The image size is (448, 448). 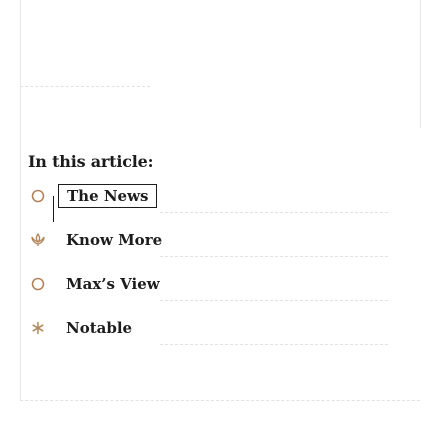 I want to click on toc-item-label: Notable, so click(x=99, y=328).